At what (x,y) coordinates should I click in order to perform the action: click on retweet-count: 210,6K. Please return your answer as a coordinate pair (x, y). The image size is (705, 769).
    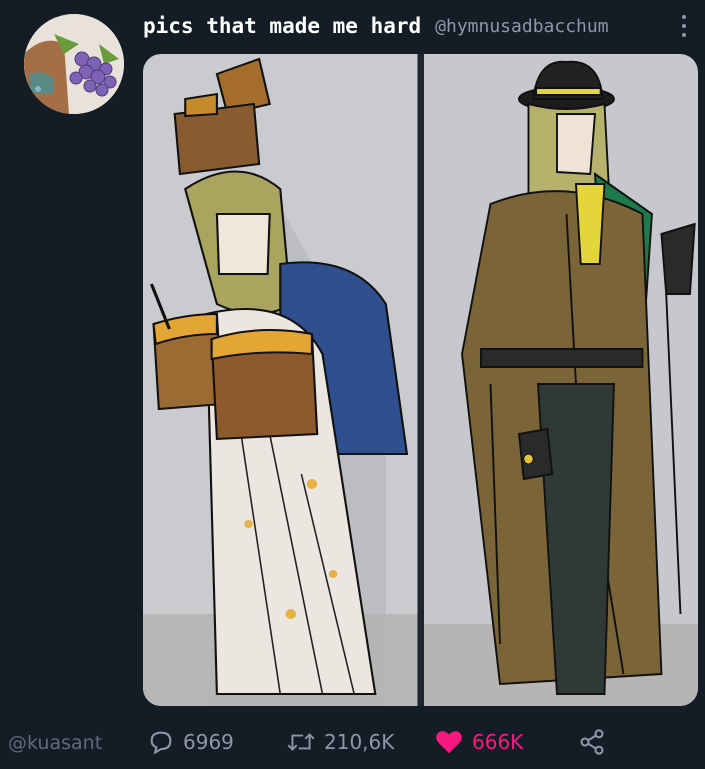
    Looking at the image, I should click on (359, 742).